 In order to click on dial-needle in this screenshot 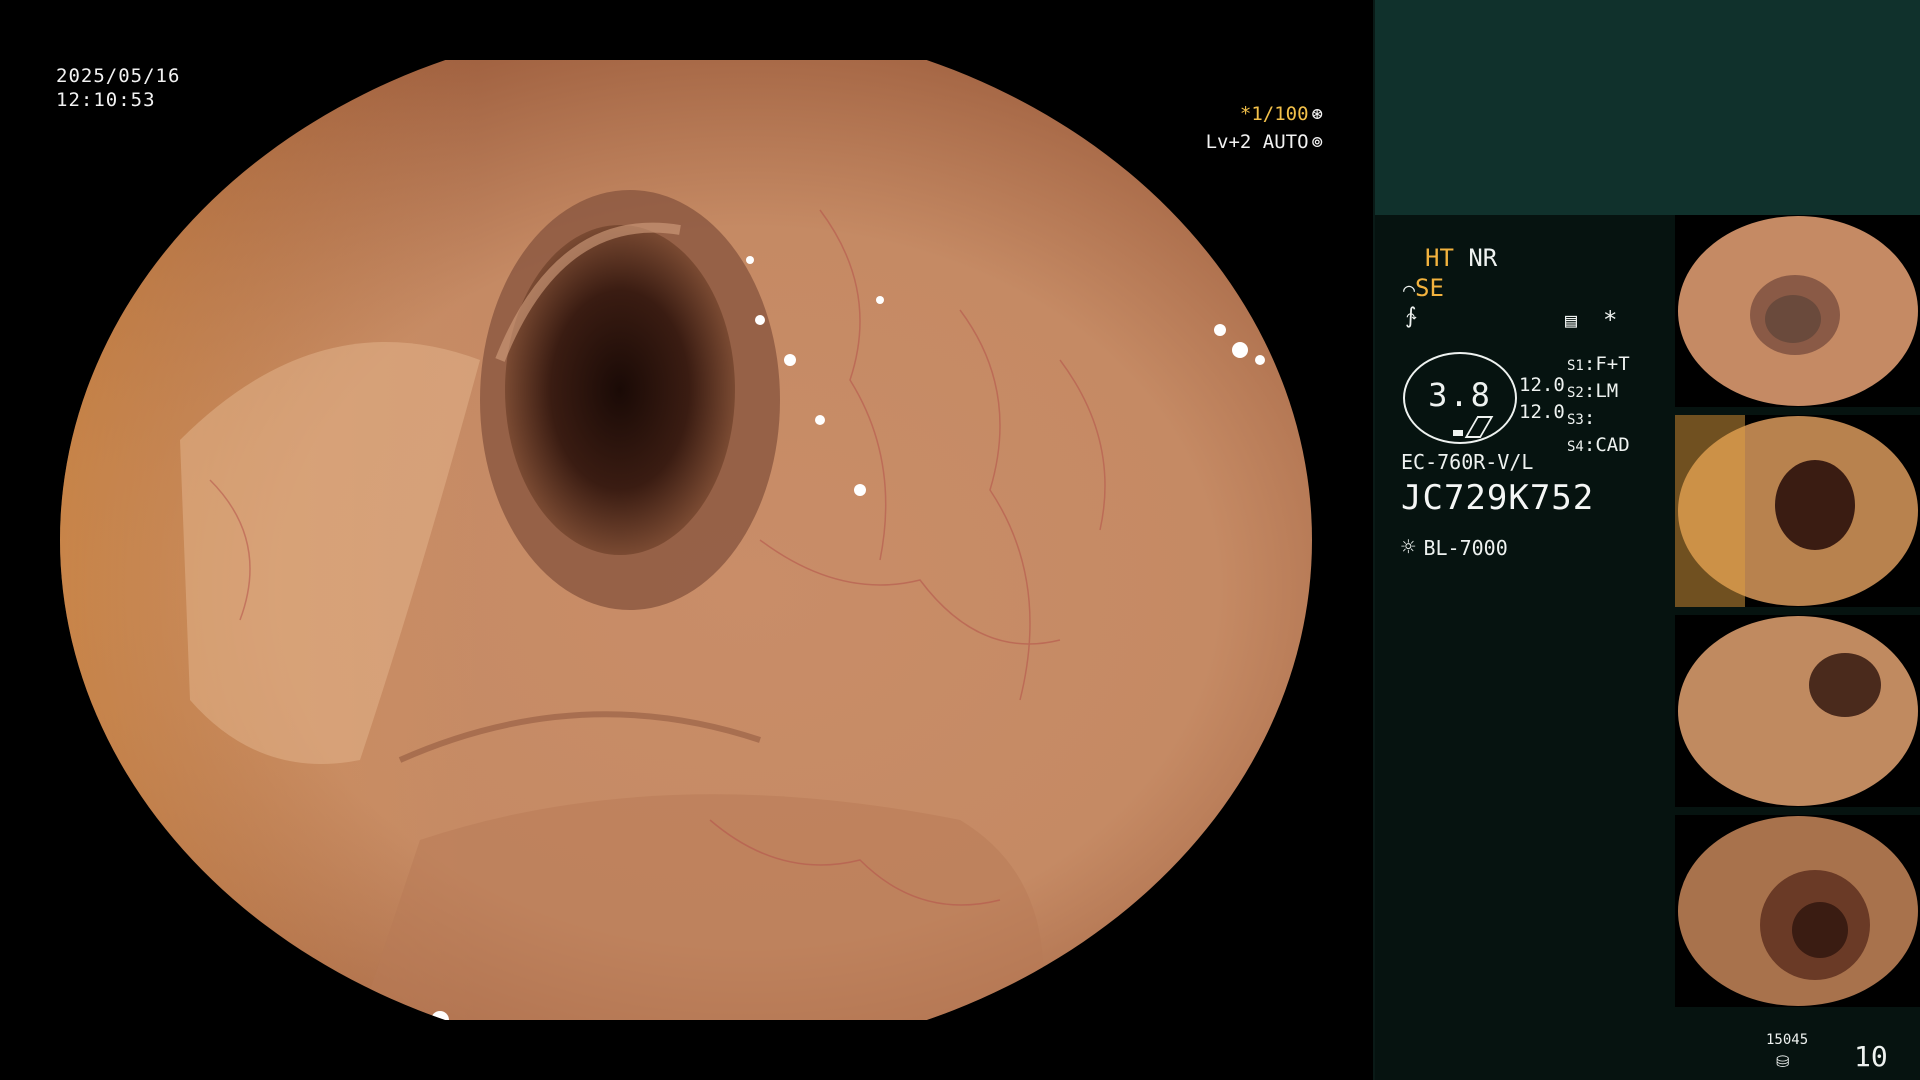, I will do `click(1479, 427)`.